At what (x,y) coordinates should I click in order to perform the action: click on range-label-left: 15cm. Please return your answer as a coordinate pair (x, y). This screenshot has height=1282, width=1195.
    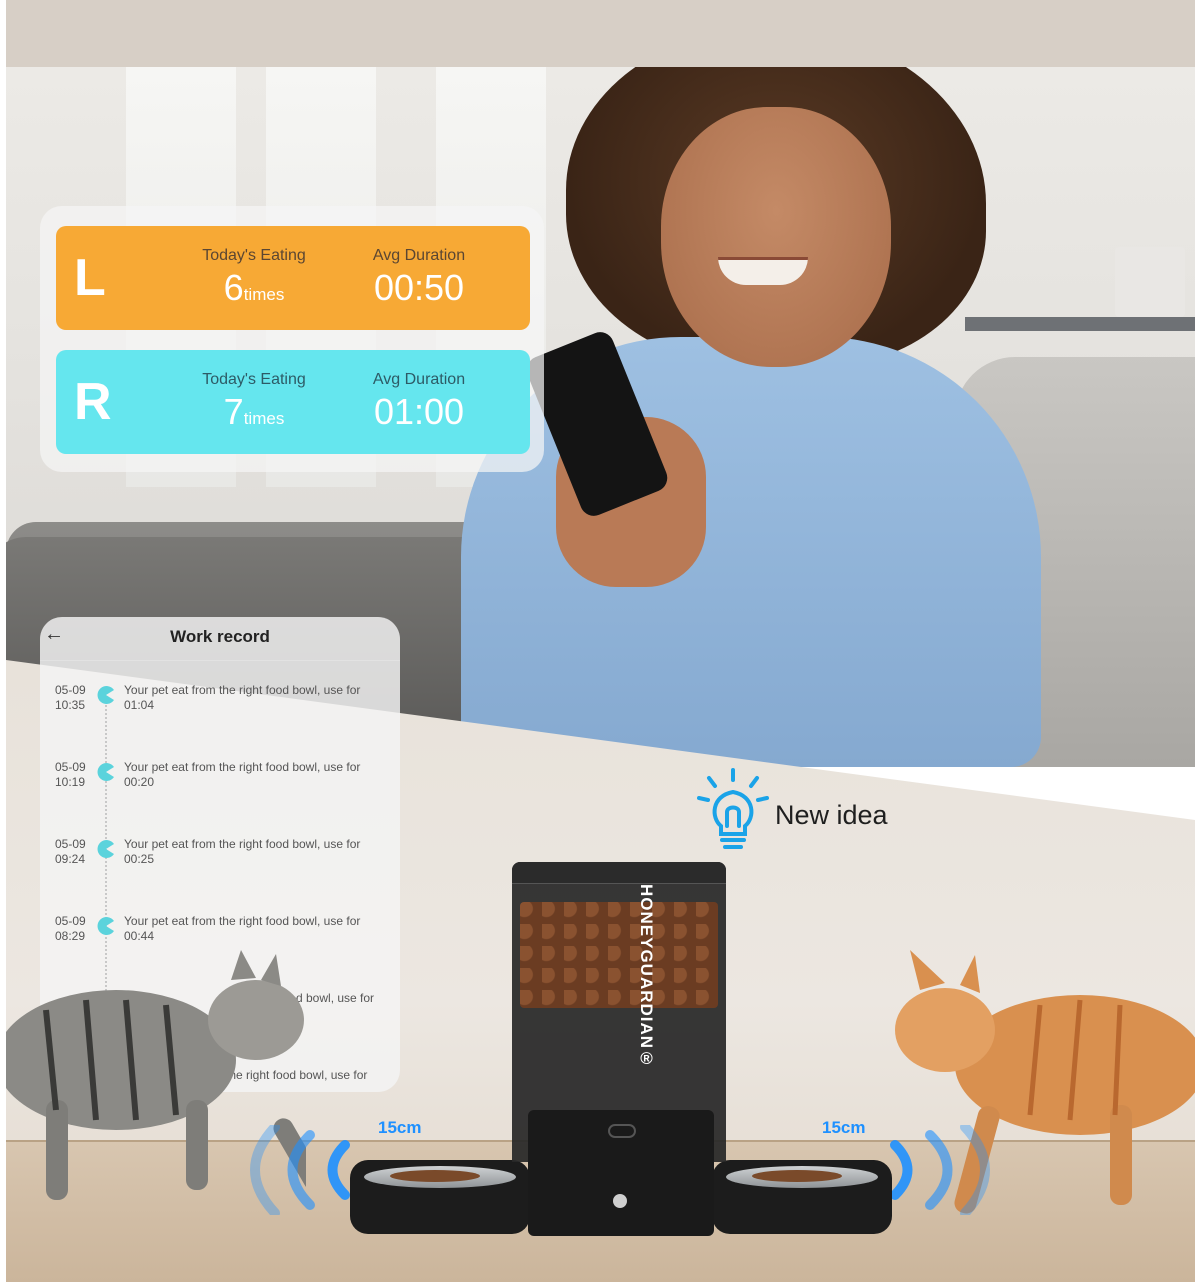
    Looking at the image, I should click on (400, 1127).